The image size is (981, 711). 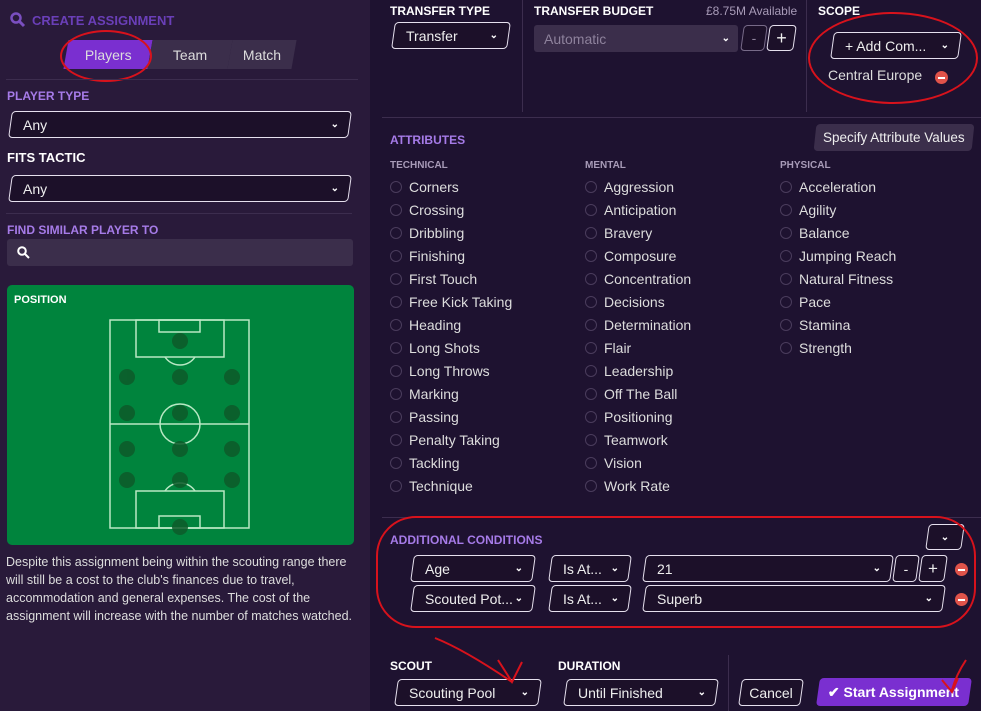 I want to click on attribute-checkbox: Decisions, so click(x=625, y=302).